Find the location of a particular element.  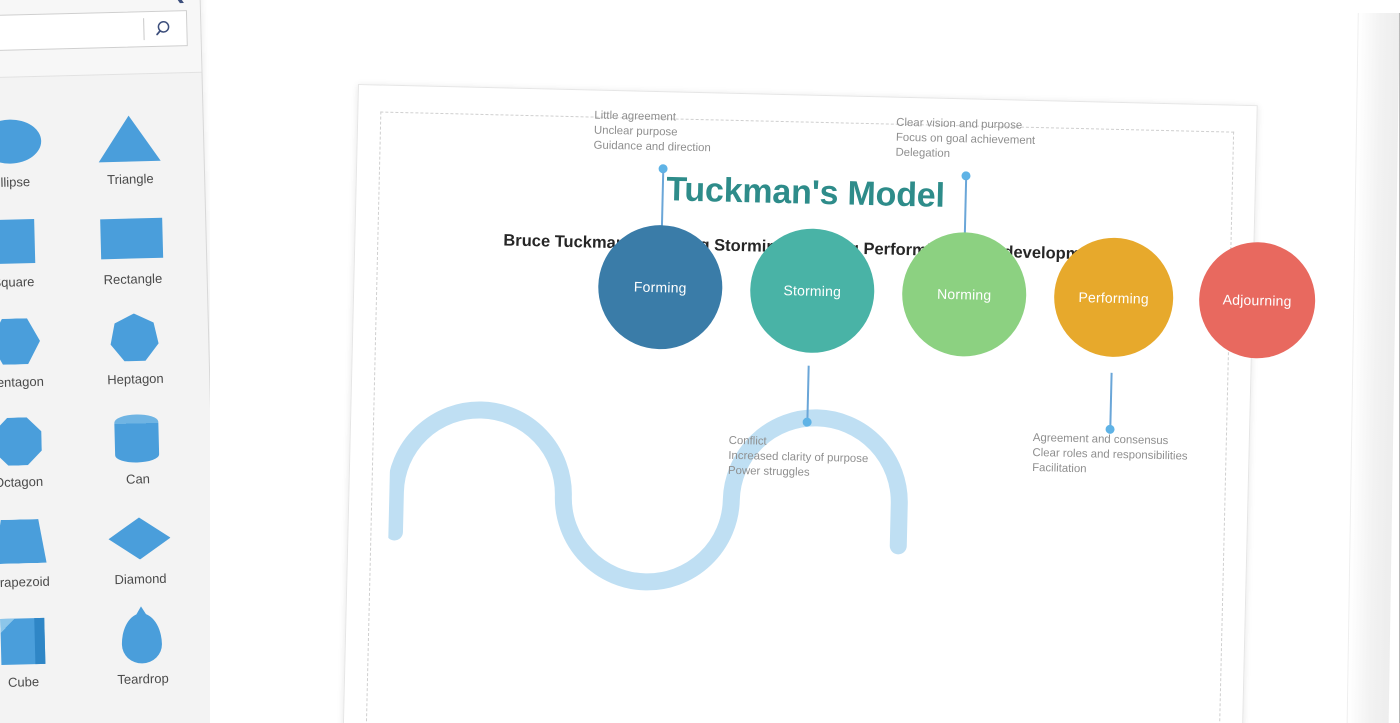

shape-label: Heptagon is located at coordinates (135, 379).